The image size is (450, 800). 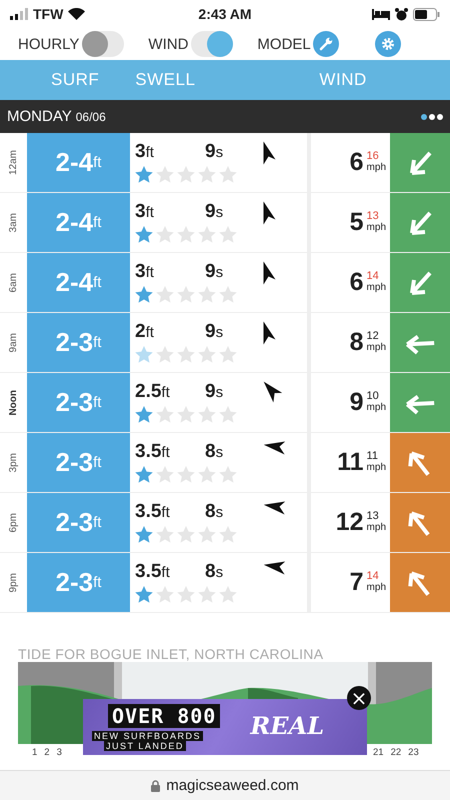 I want to click on carrier-name: TFW, so click(x=48, y=14).